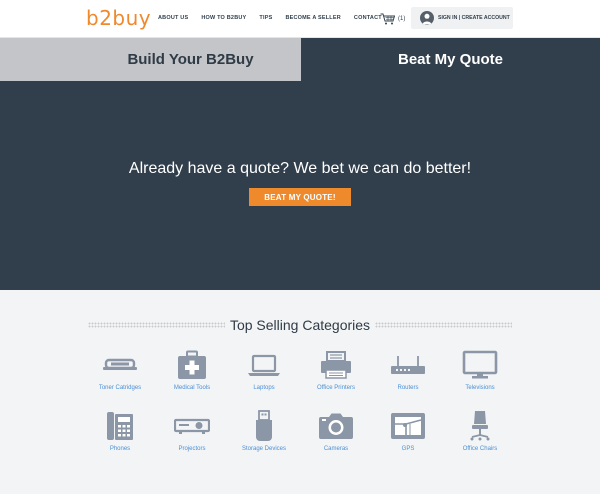  I want to click on cart-button: (1), so click(395, 19).